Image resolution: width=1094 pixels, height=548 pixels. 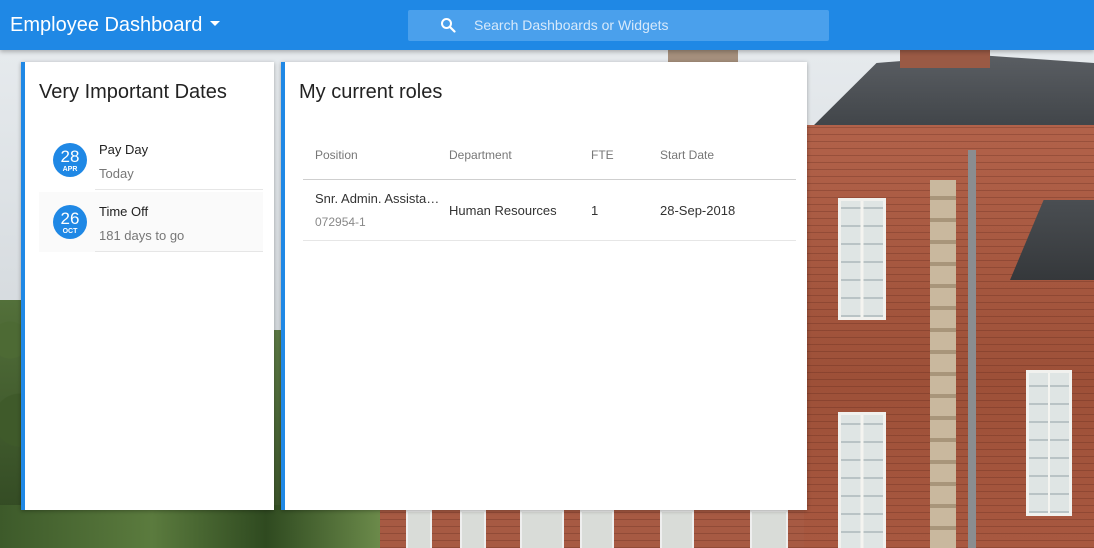 I want to click on card-title: Very Important Dates, so click(x=133, y=92).